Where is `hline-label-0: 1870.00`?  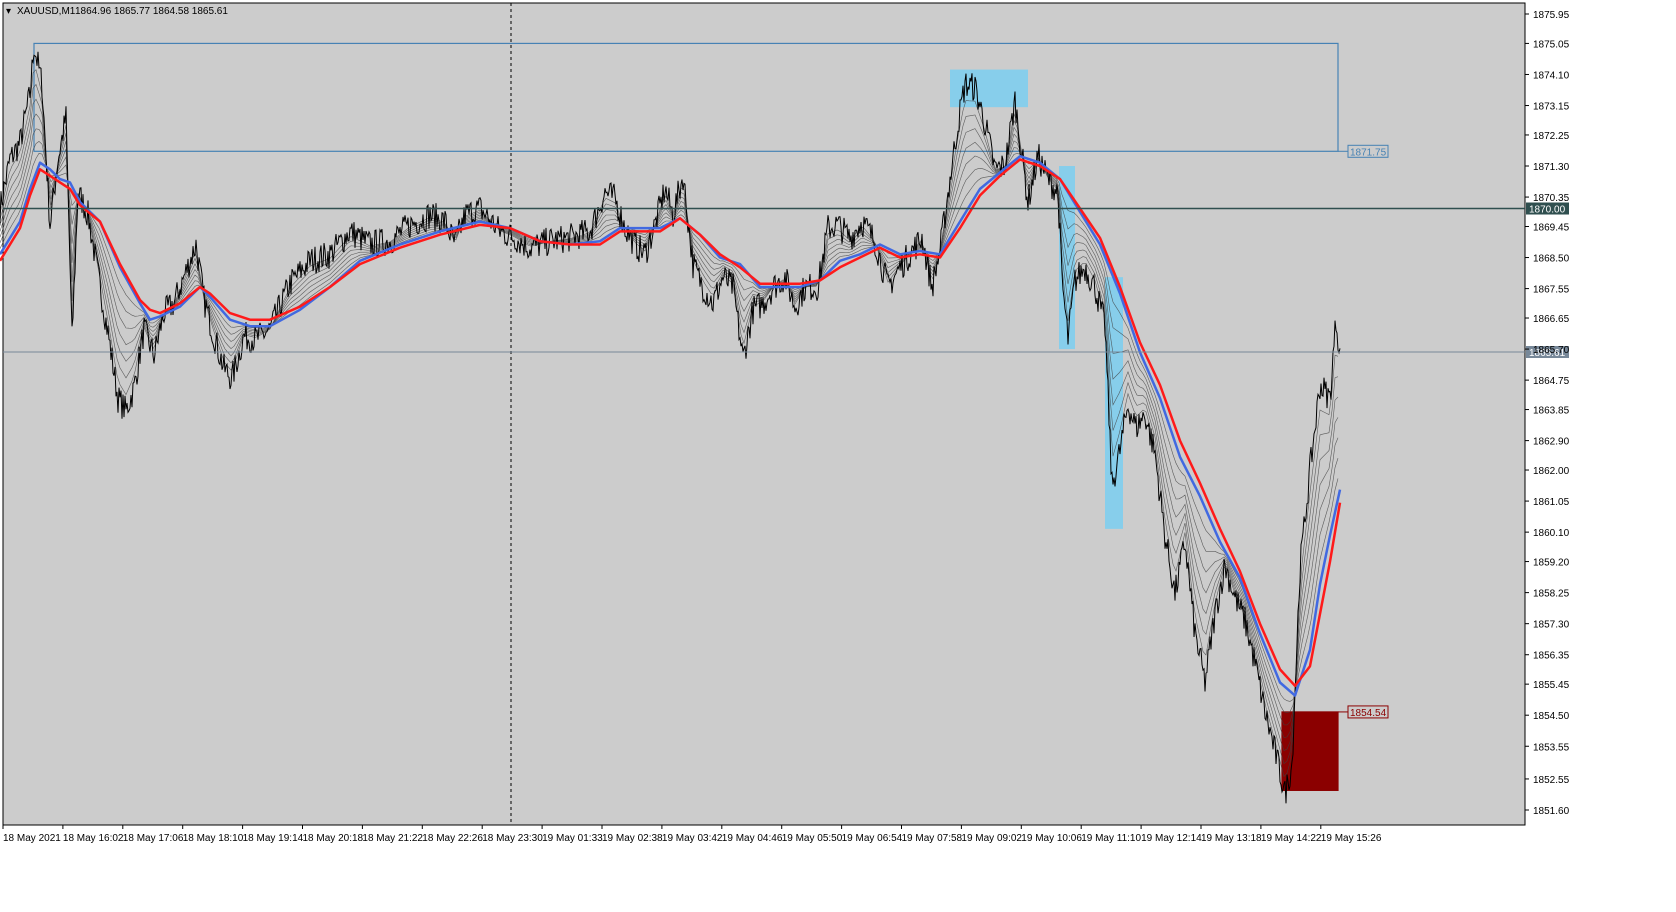
hline-label-0: 1870.00 is located at coordinates (1547, 210).